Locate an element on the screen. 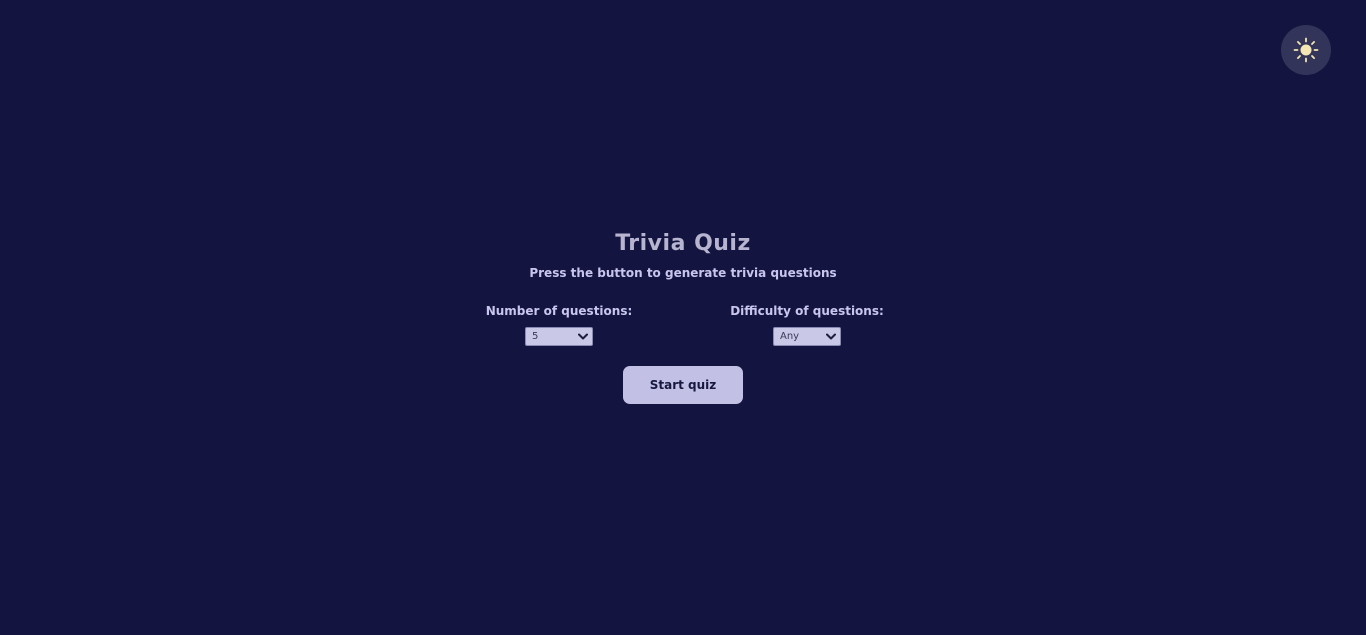 This screenshot has height=635, width=1366. questions-count-label: Number of questions: is located at coordinates (559, 311).